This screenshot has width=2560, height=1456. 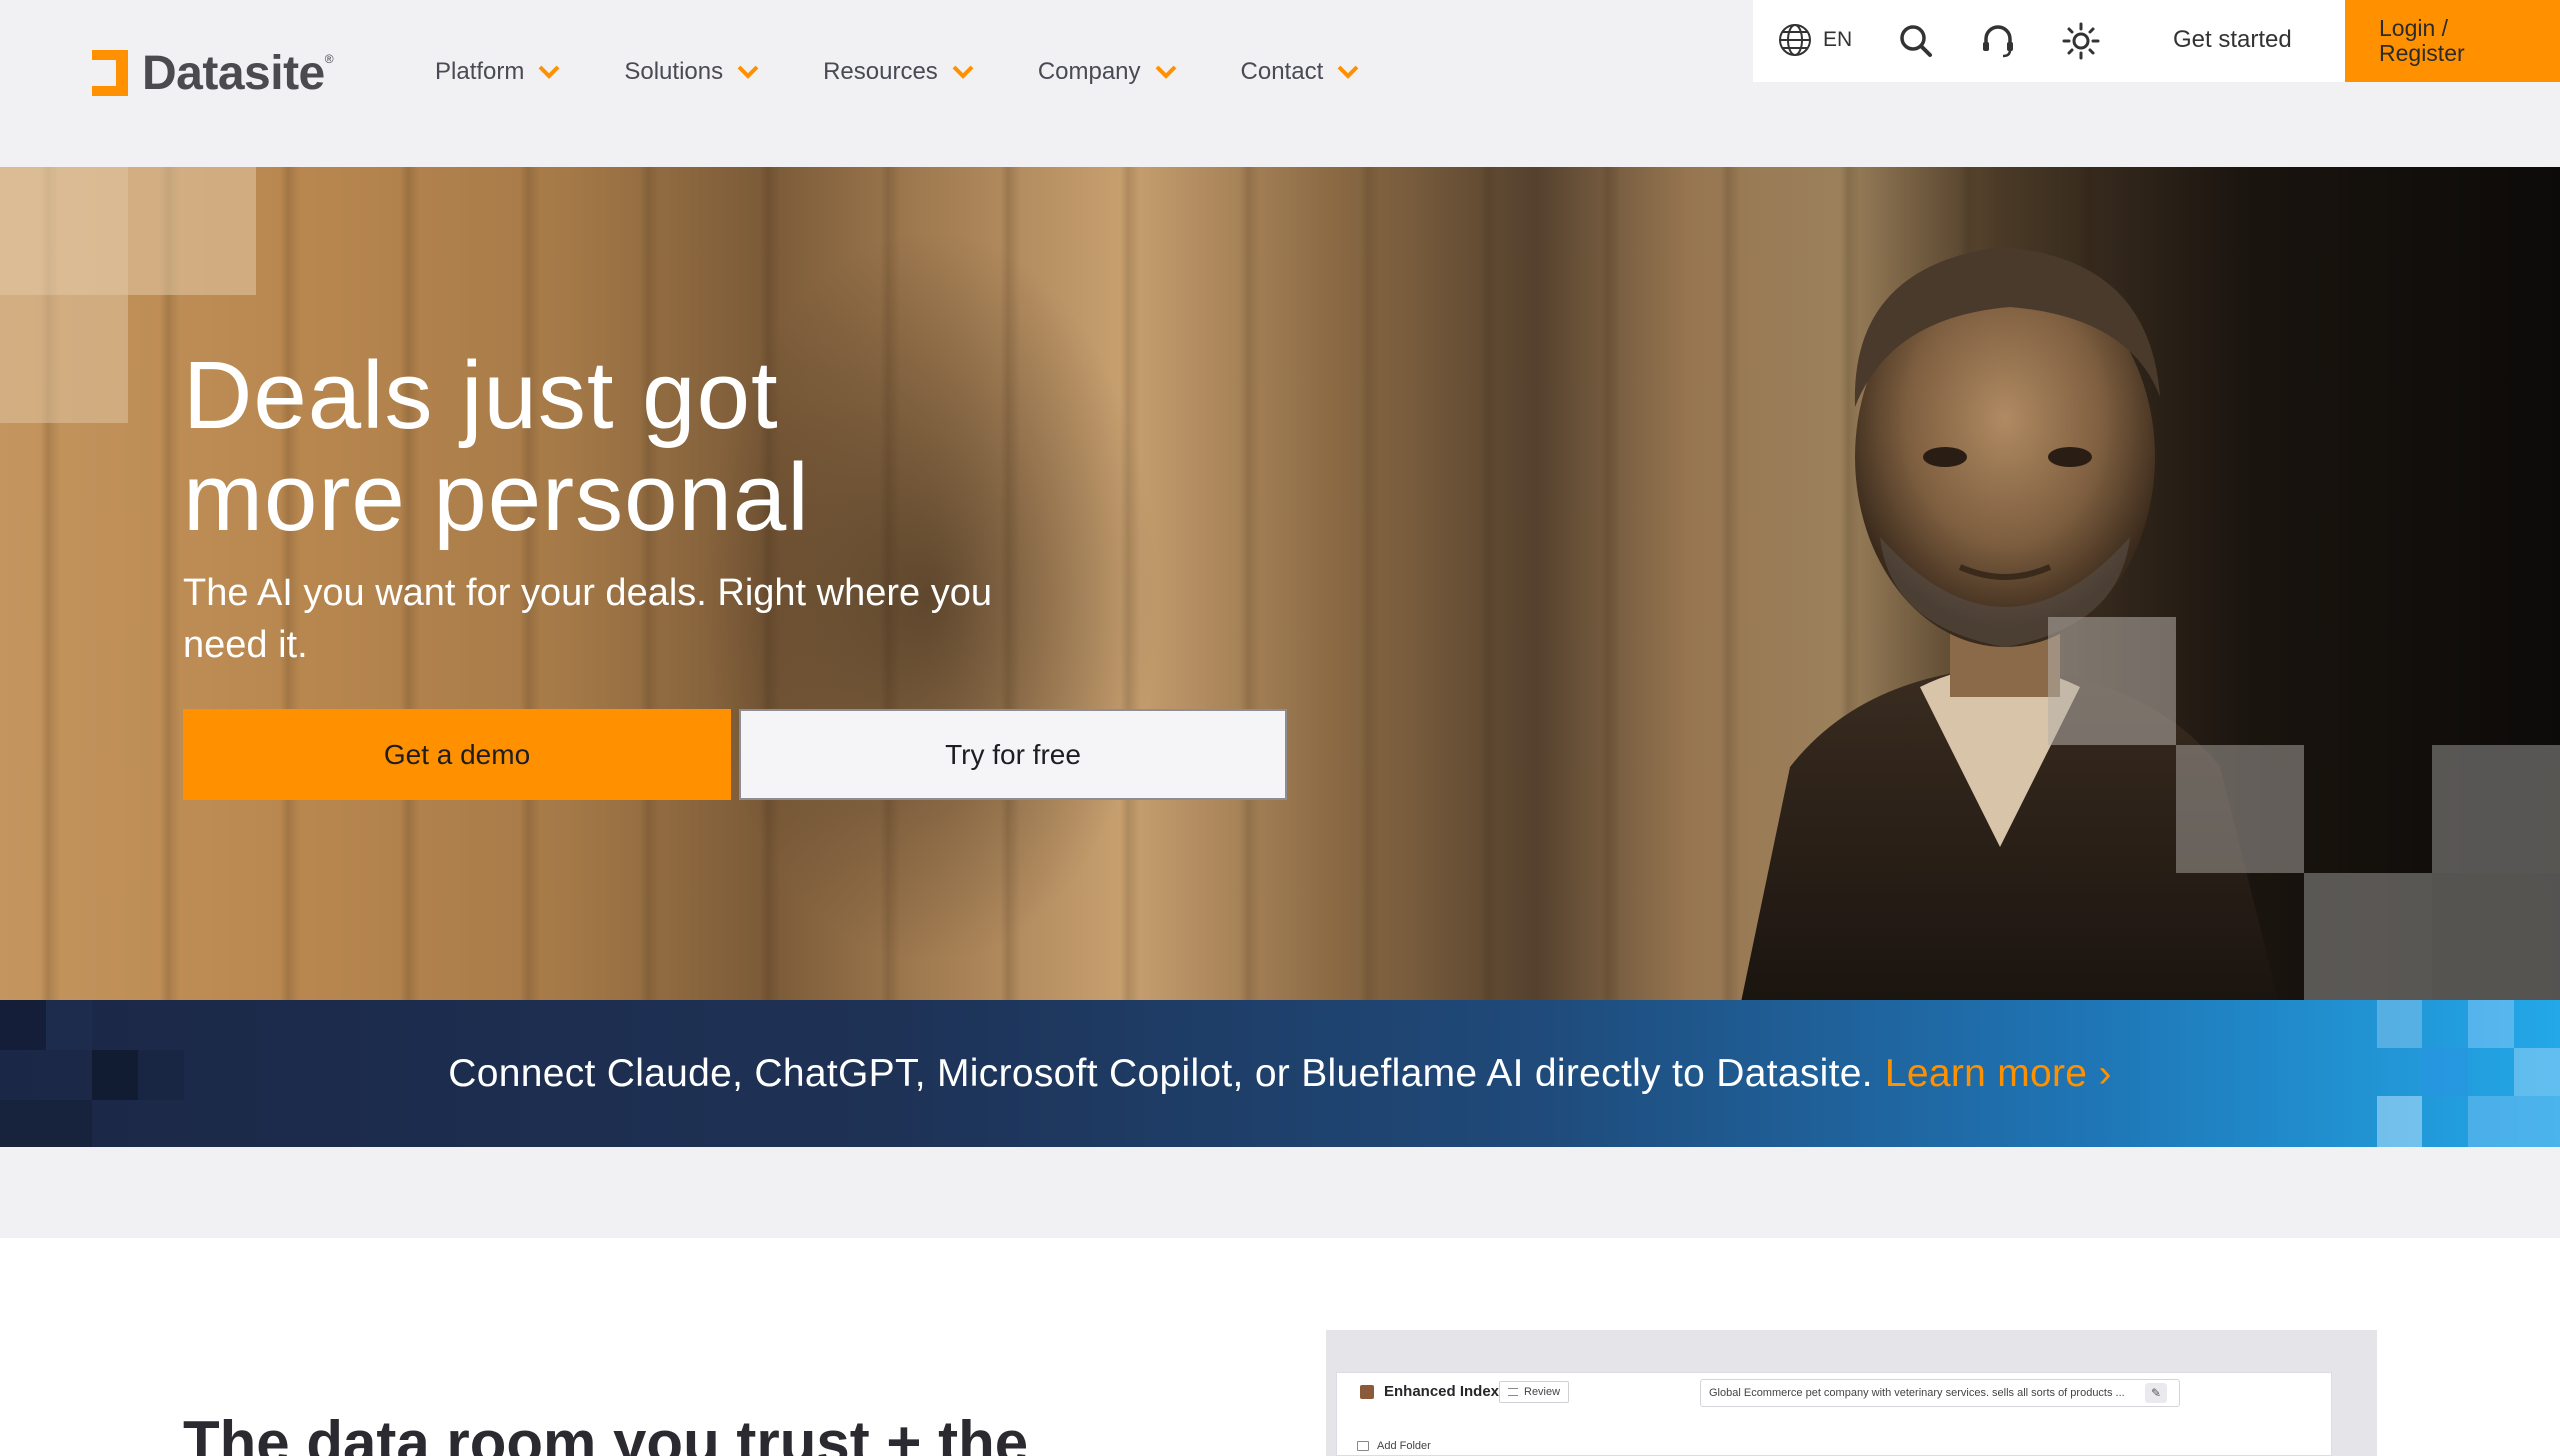 I want to click on nav-company-label: Company, so click(x=1089, y=71).